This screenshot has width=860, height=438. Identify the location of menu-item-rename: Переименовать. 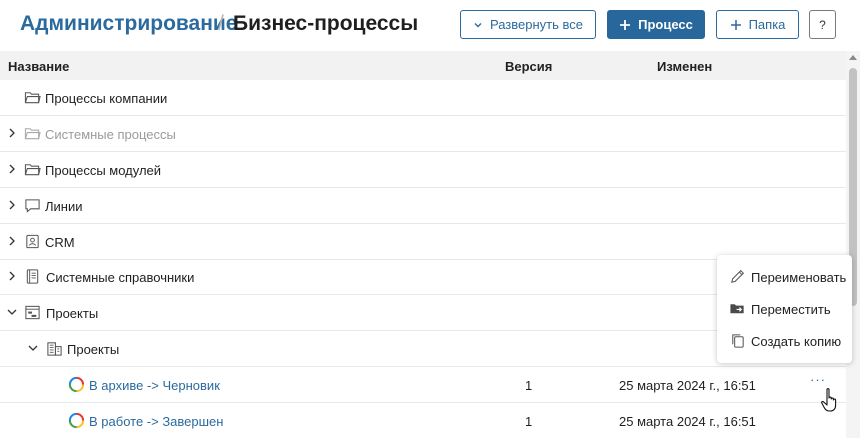
(784, 277).